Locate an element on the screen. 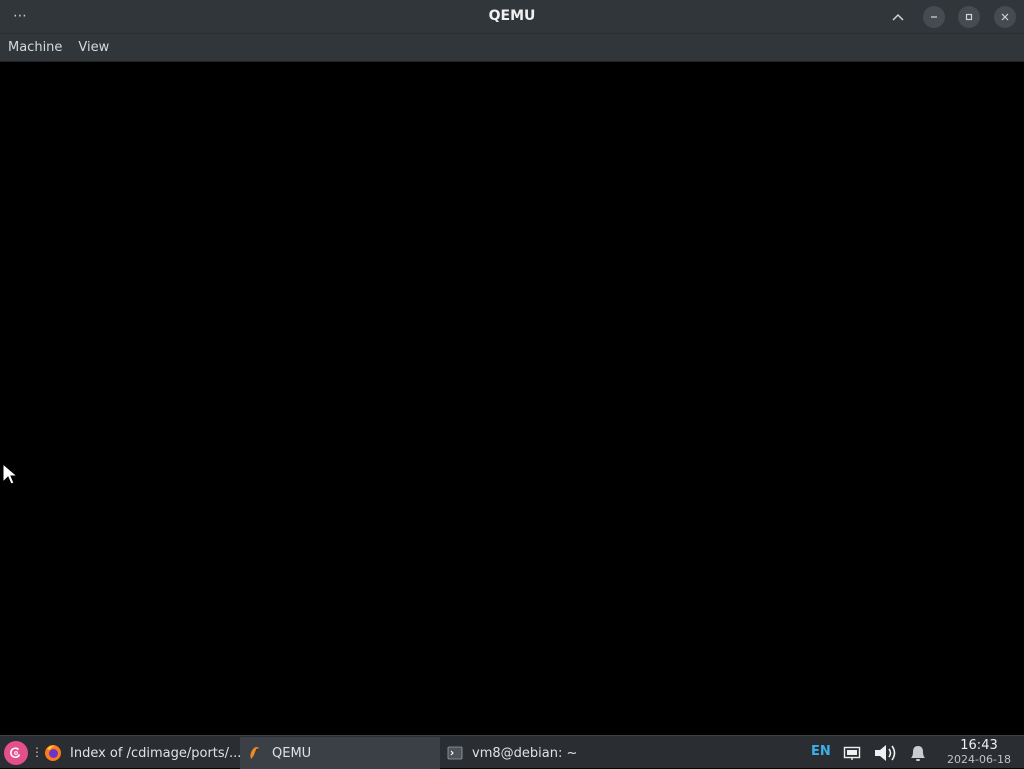 The width and height of the screenshot is (1024, 769). debian-start-icon is located at coordinates (16, 753).